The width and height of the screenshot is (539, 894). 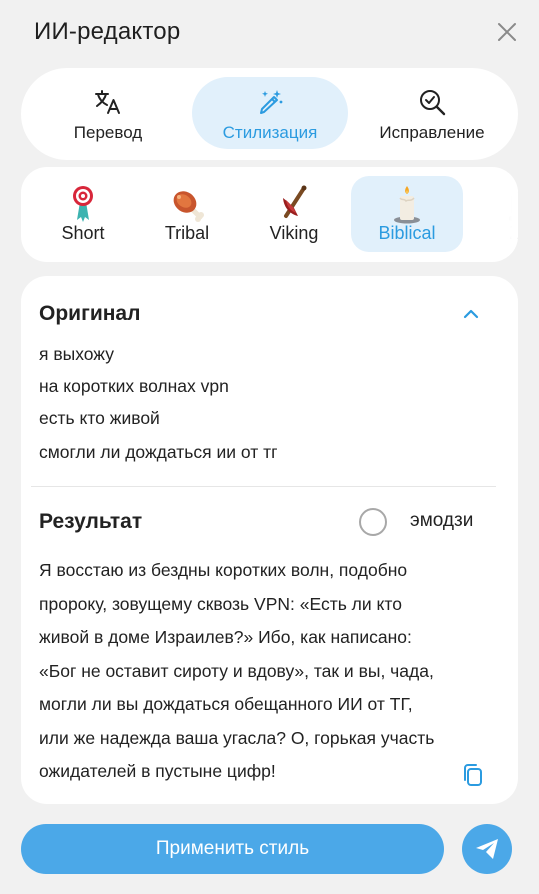 What do you see at coordinates (134, 386) in the screenshot?
I see `original-line: на коротких волнах vpn` at bounding box center [134, 386].